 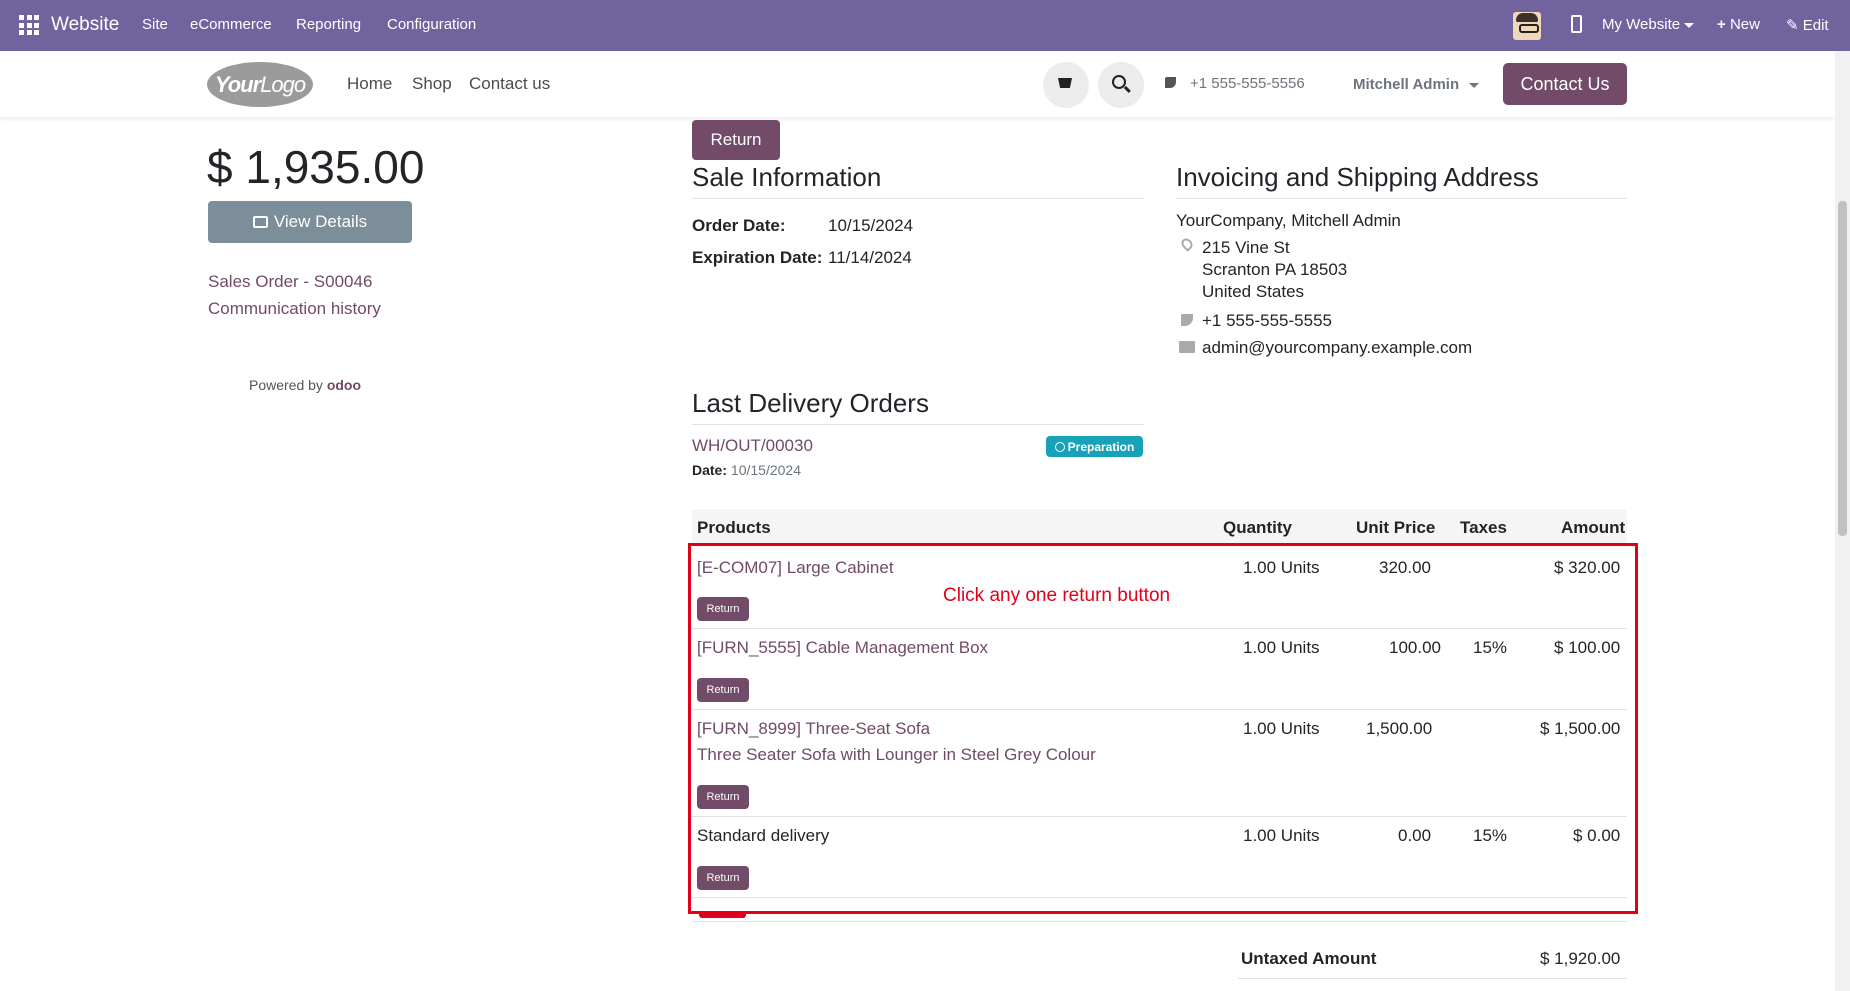 I want to click on view-details-button: View Details, so click(x=310, y=222).